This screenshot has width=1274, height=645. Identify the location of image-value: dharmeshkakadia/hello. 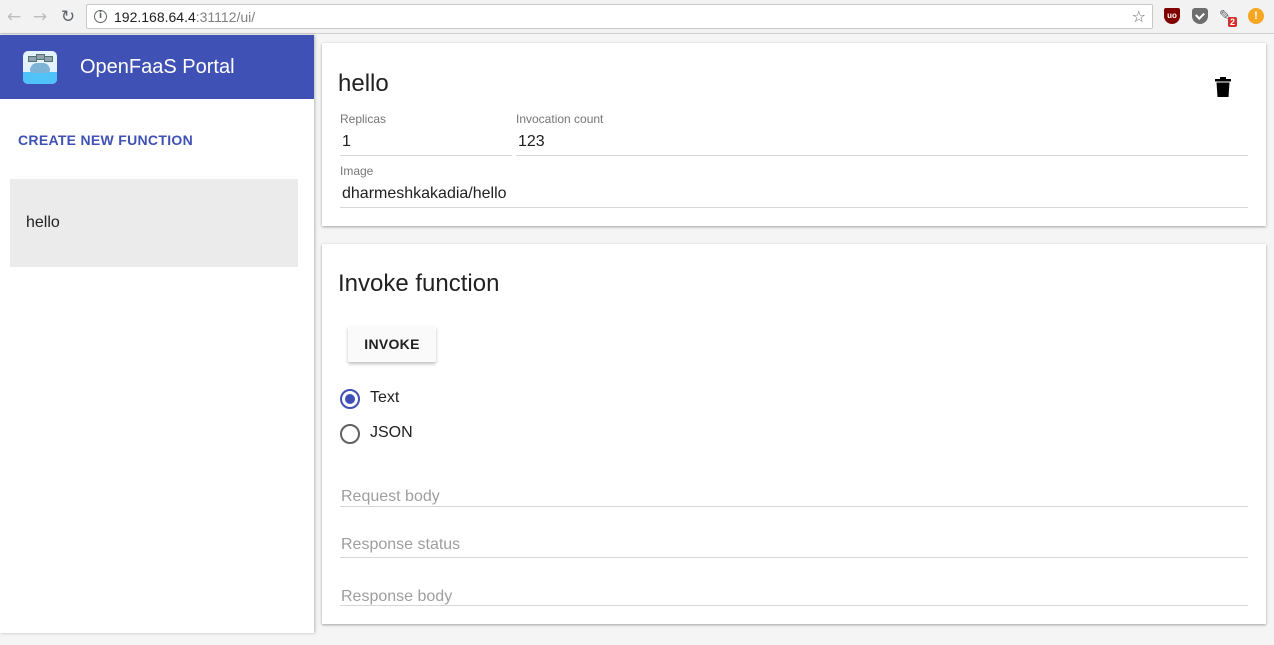
(424, 193).